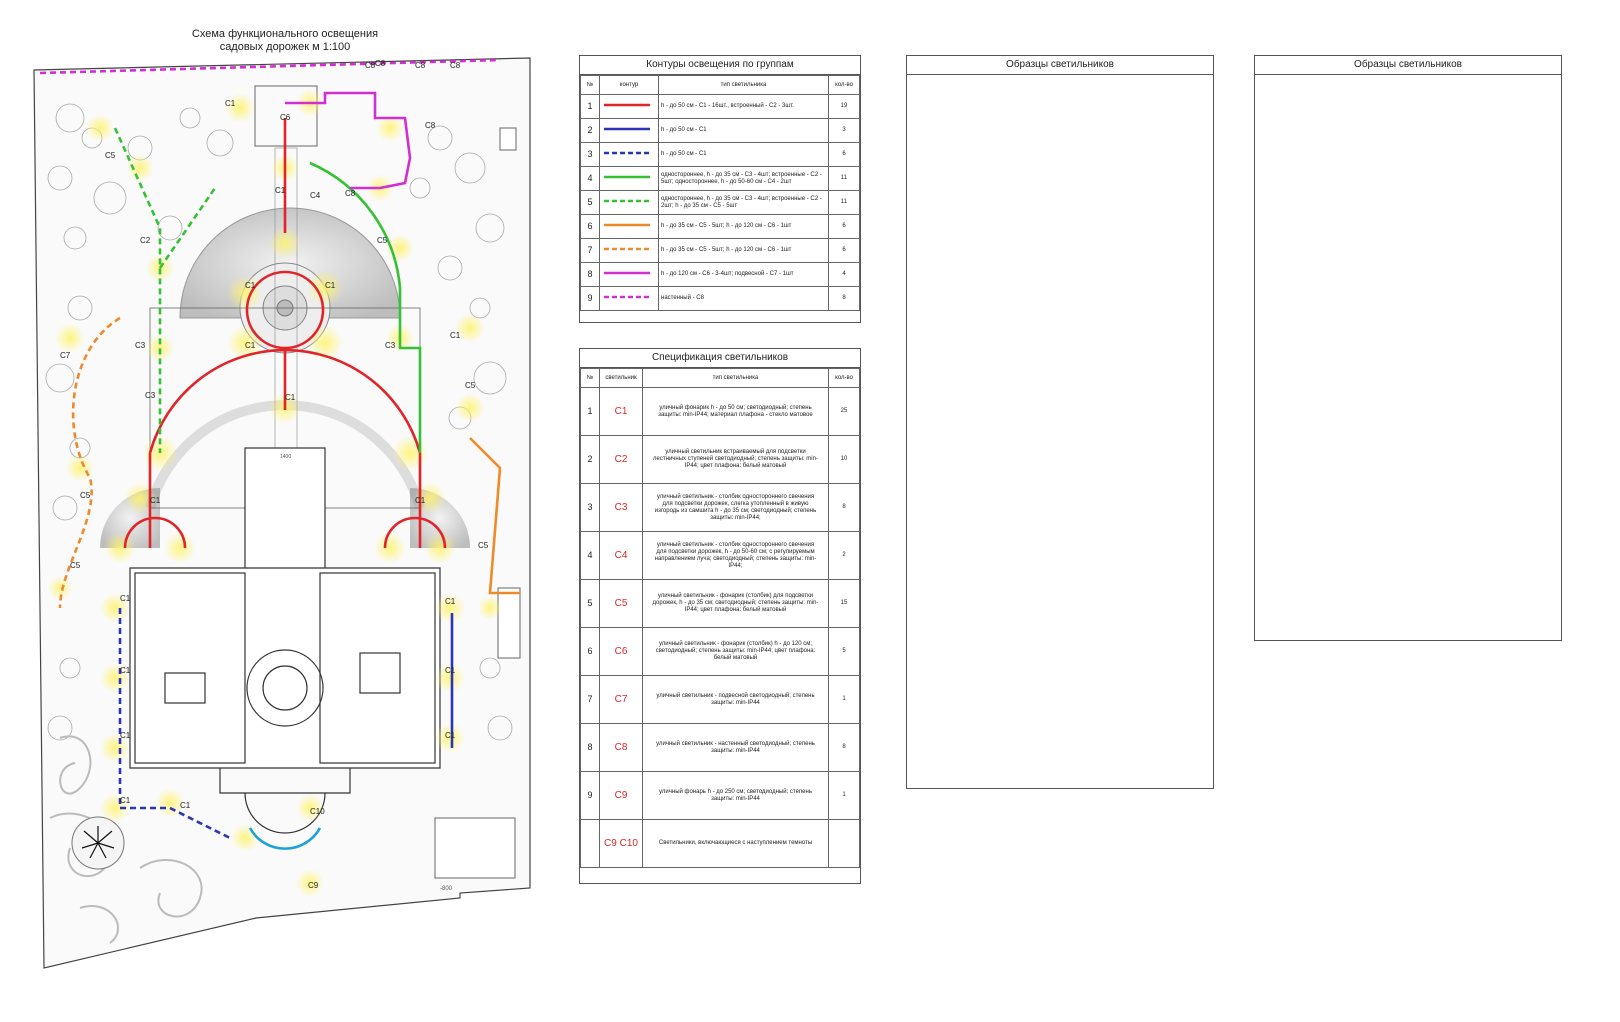 The width and height of the screenshot is (1620, 1022). I want to click on spec-qty: 1, so click(844, 699).